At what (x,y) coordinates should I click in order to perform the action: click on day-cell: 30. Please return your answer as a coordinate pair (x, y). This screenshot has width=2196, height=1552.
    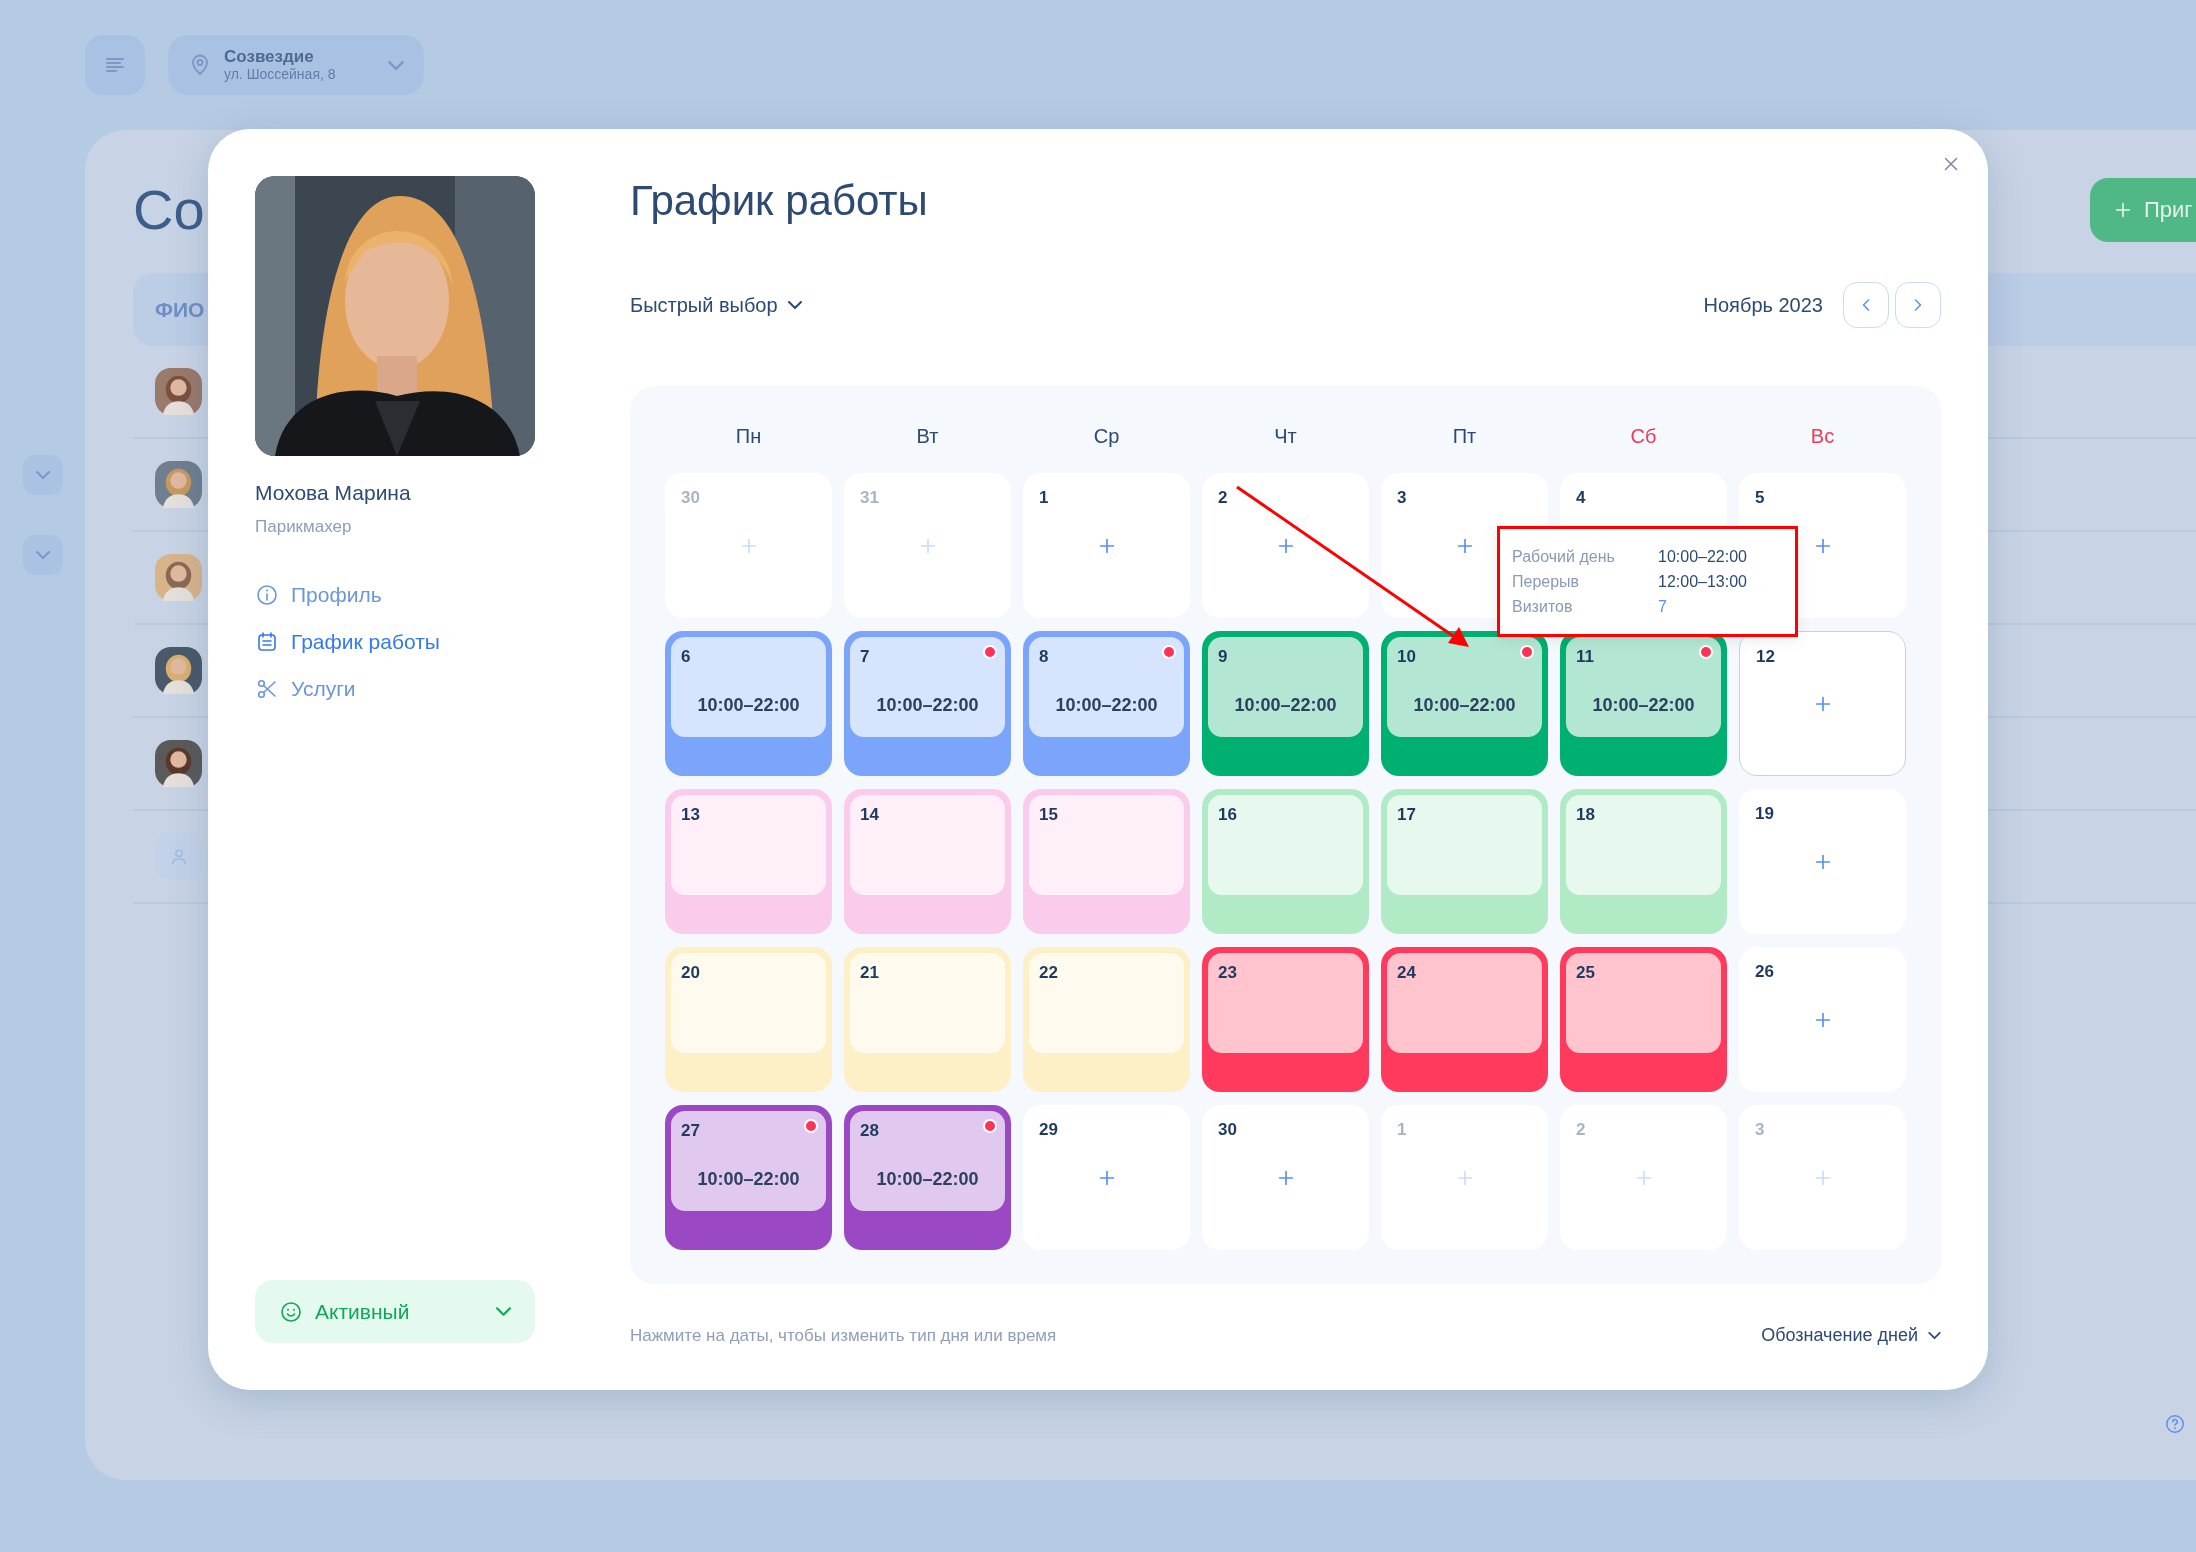
    Looking at the image, I should click on (1285, 1177).